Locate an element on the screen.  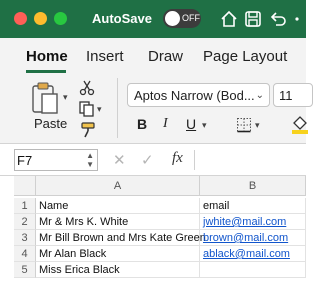
chevron-down-icon: ⌄ is located at coordinates (259, 95).